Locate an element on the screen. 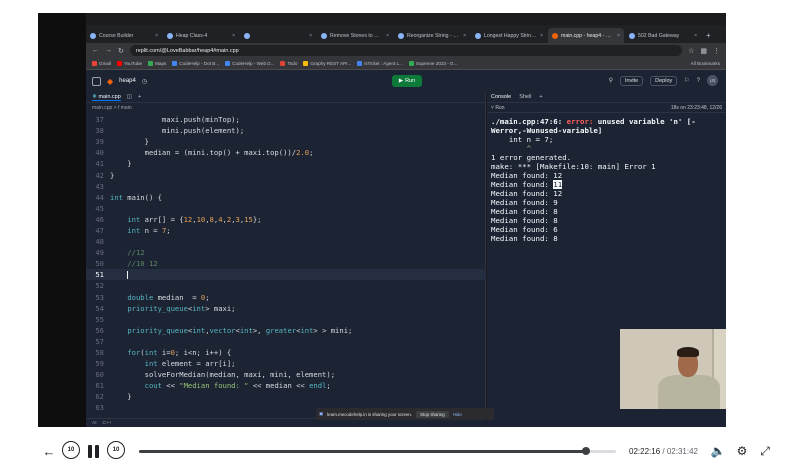 This screenshot has width=800, height=466. split-pane-icon: ◫ is located at coordinates (129, 97).